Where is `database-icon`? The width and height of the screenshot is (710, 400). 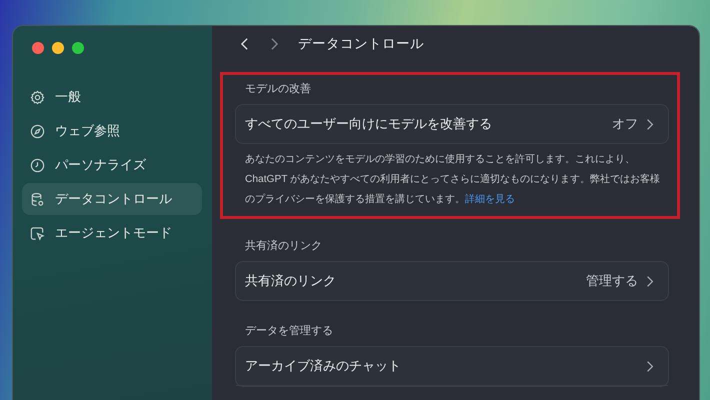
database-icon is located at coordinates (37, 199).